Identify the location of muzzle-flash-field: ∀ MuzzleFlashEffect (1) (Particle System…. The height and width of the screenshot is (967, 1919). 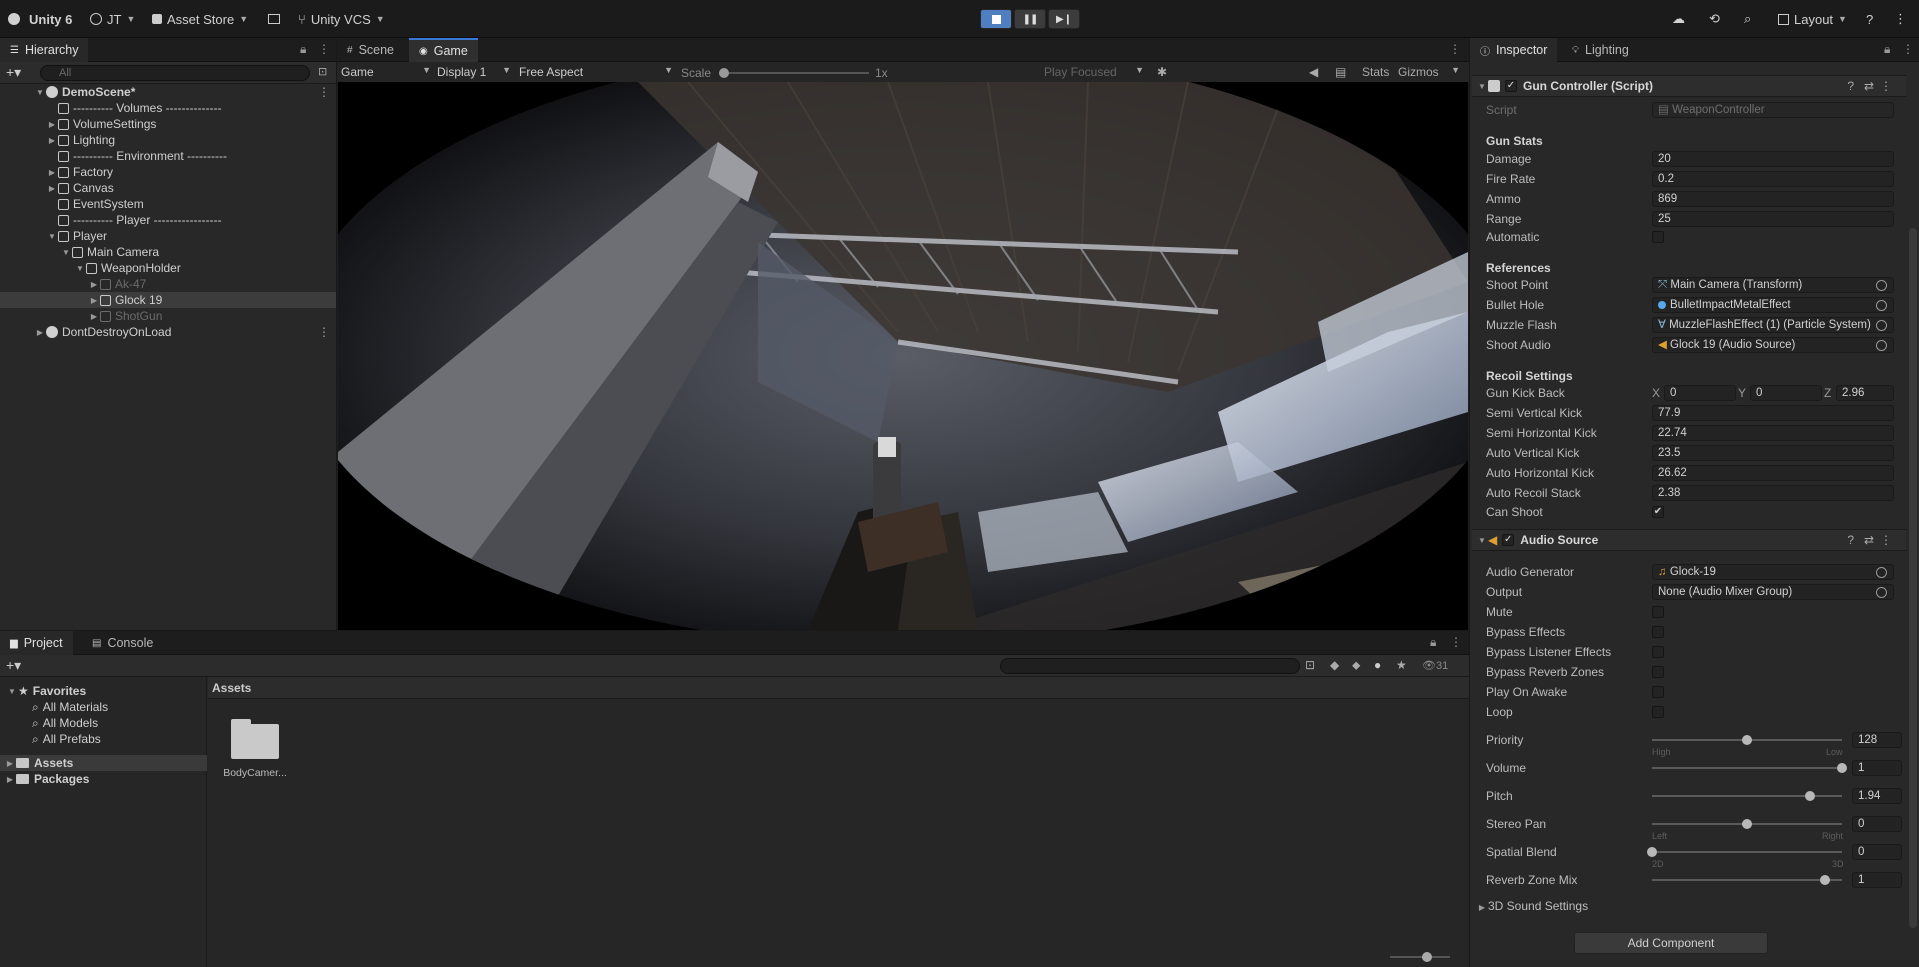
(1773, 325).